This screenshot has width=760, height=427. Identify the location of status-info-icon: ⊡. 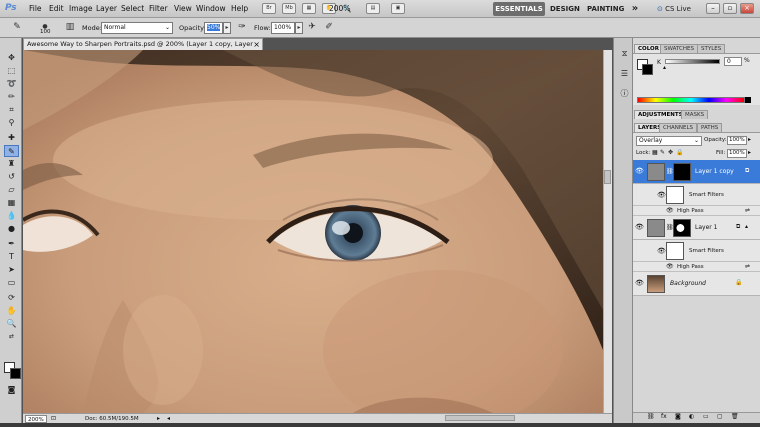
(53, 419).